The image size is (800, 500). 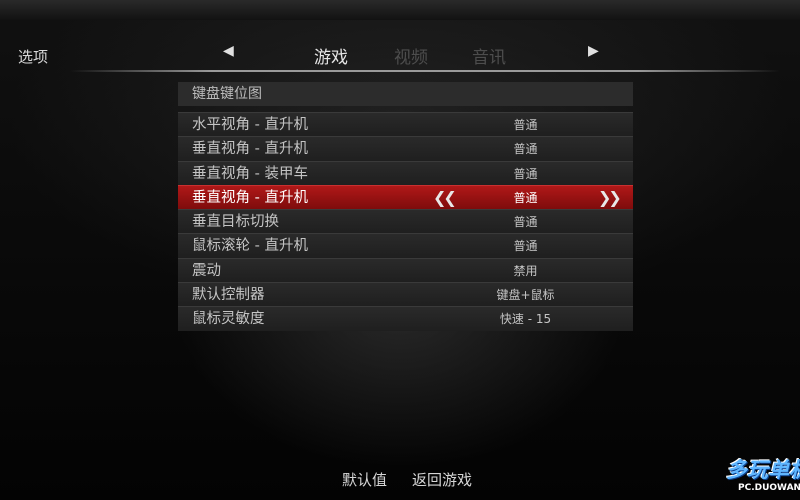 What do you see at coordinates (411, 55) in the screenshot?
I see `tab-video: 视频` at bounding box center [411, 55].